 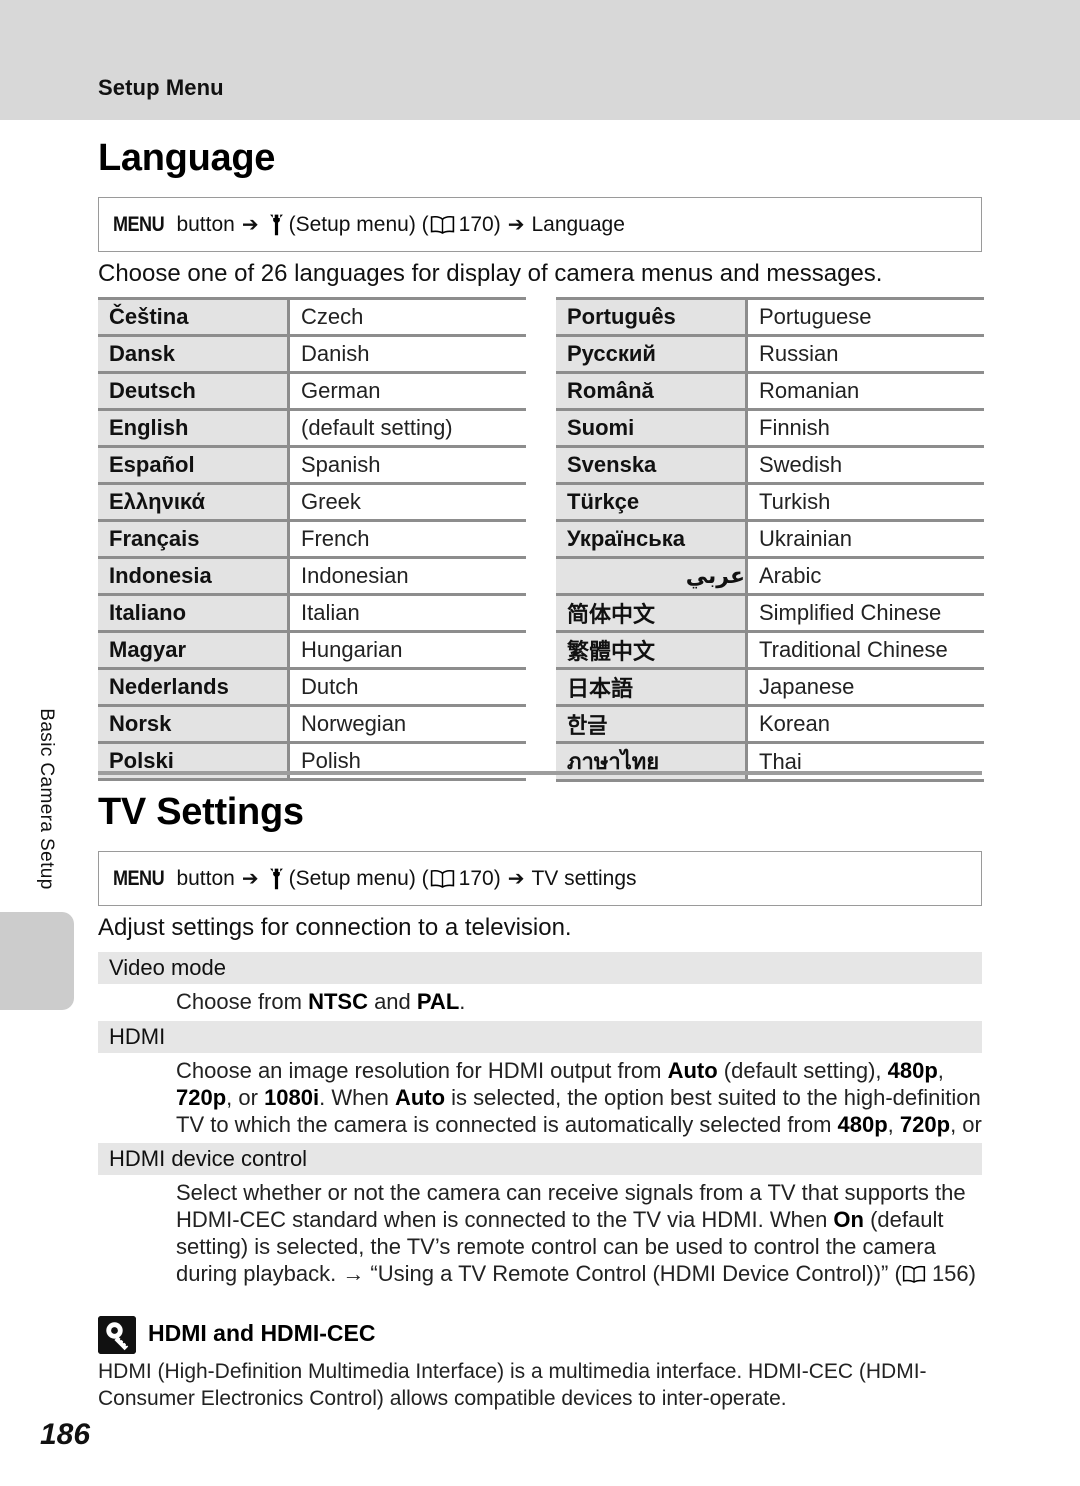 What do you see at coordinates (865, 575) in the screenshot?
I see `language-english-name: Arabic` at bounding box center [865, 575].